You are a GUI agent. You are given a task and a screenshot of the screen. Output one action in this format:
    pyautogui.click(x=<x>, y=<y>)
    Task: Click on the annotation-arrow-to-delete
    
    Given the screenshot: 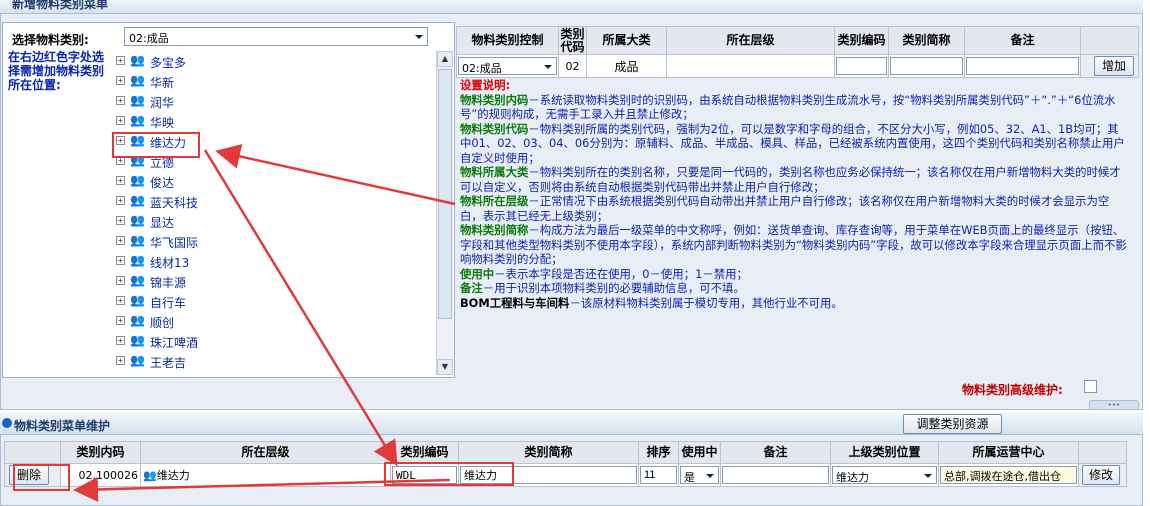 What is the action you would take?
    pyautogui.click(x=262, y=489)
    